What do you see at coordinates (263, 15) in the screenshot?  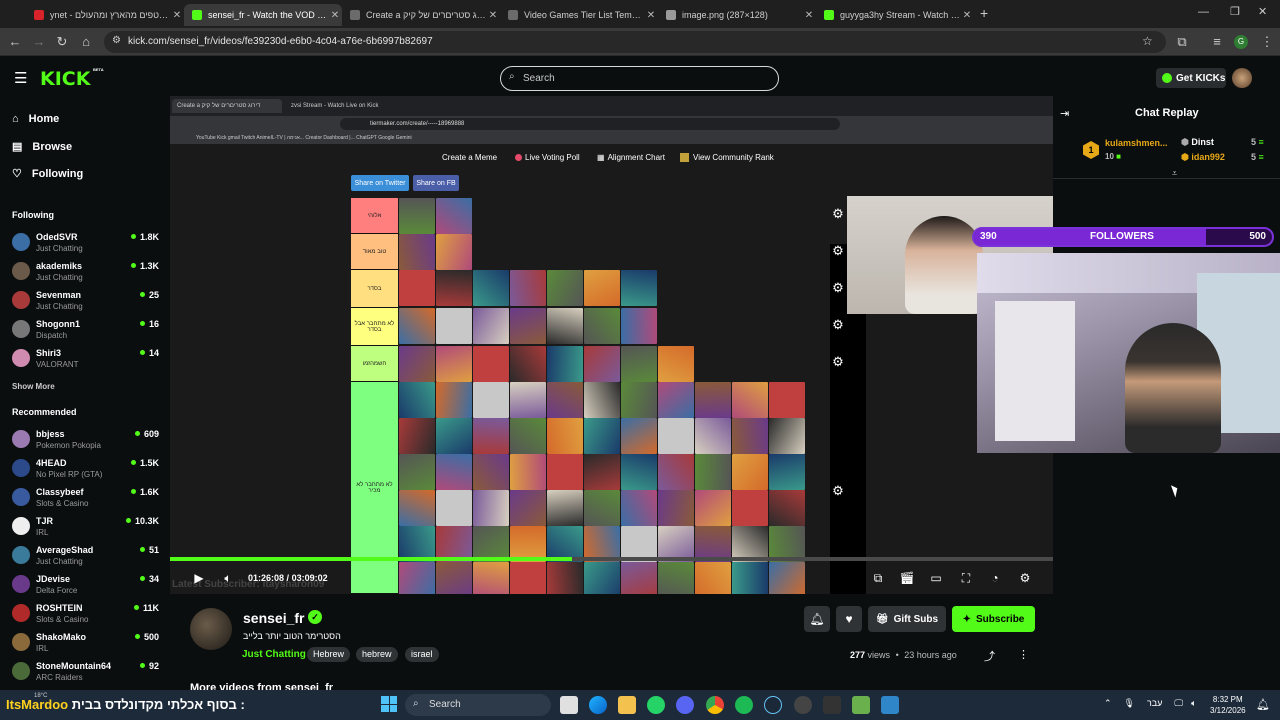 I see `browser-tab-active: sensei_fr - Watch the VOD on Kick ✕` at bounding box center [263, 15].